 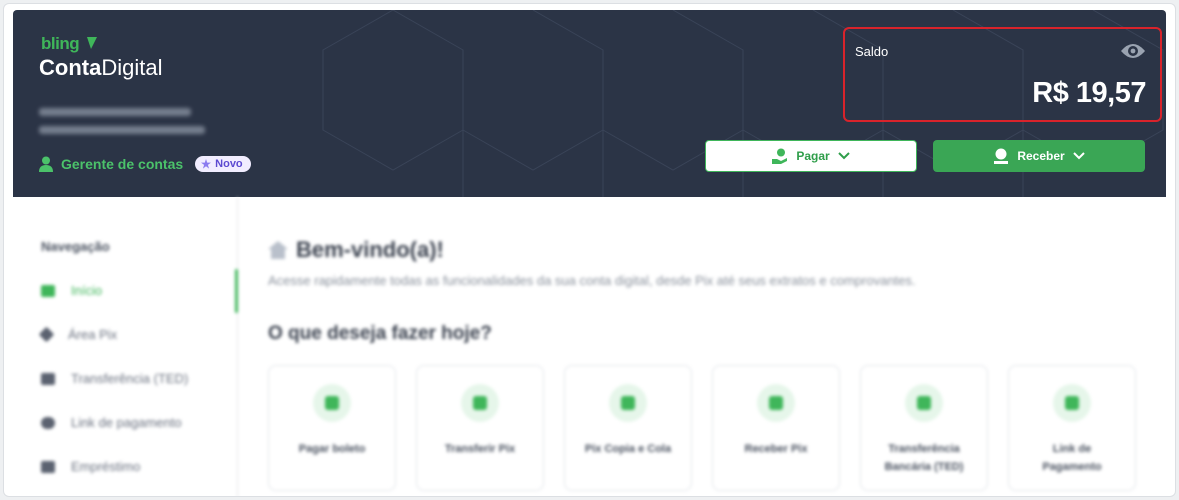 I want to click on balance-value: R$ 19,57, so click(x=1089, y=93).